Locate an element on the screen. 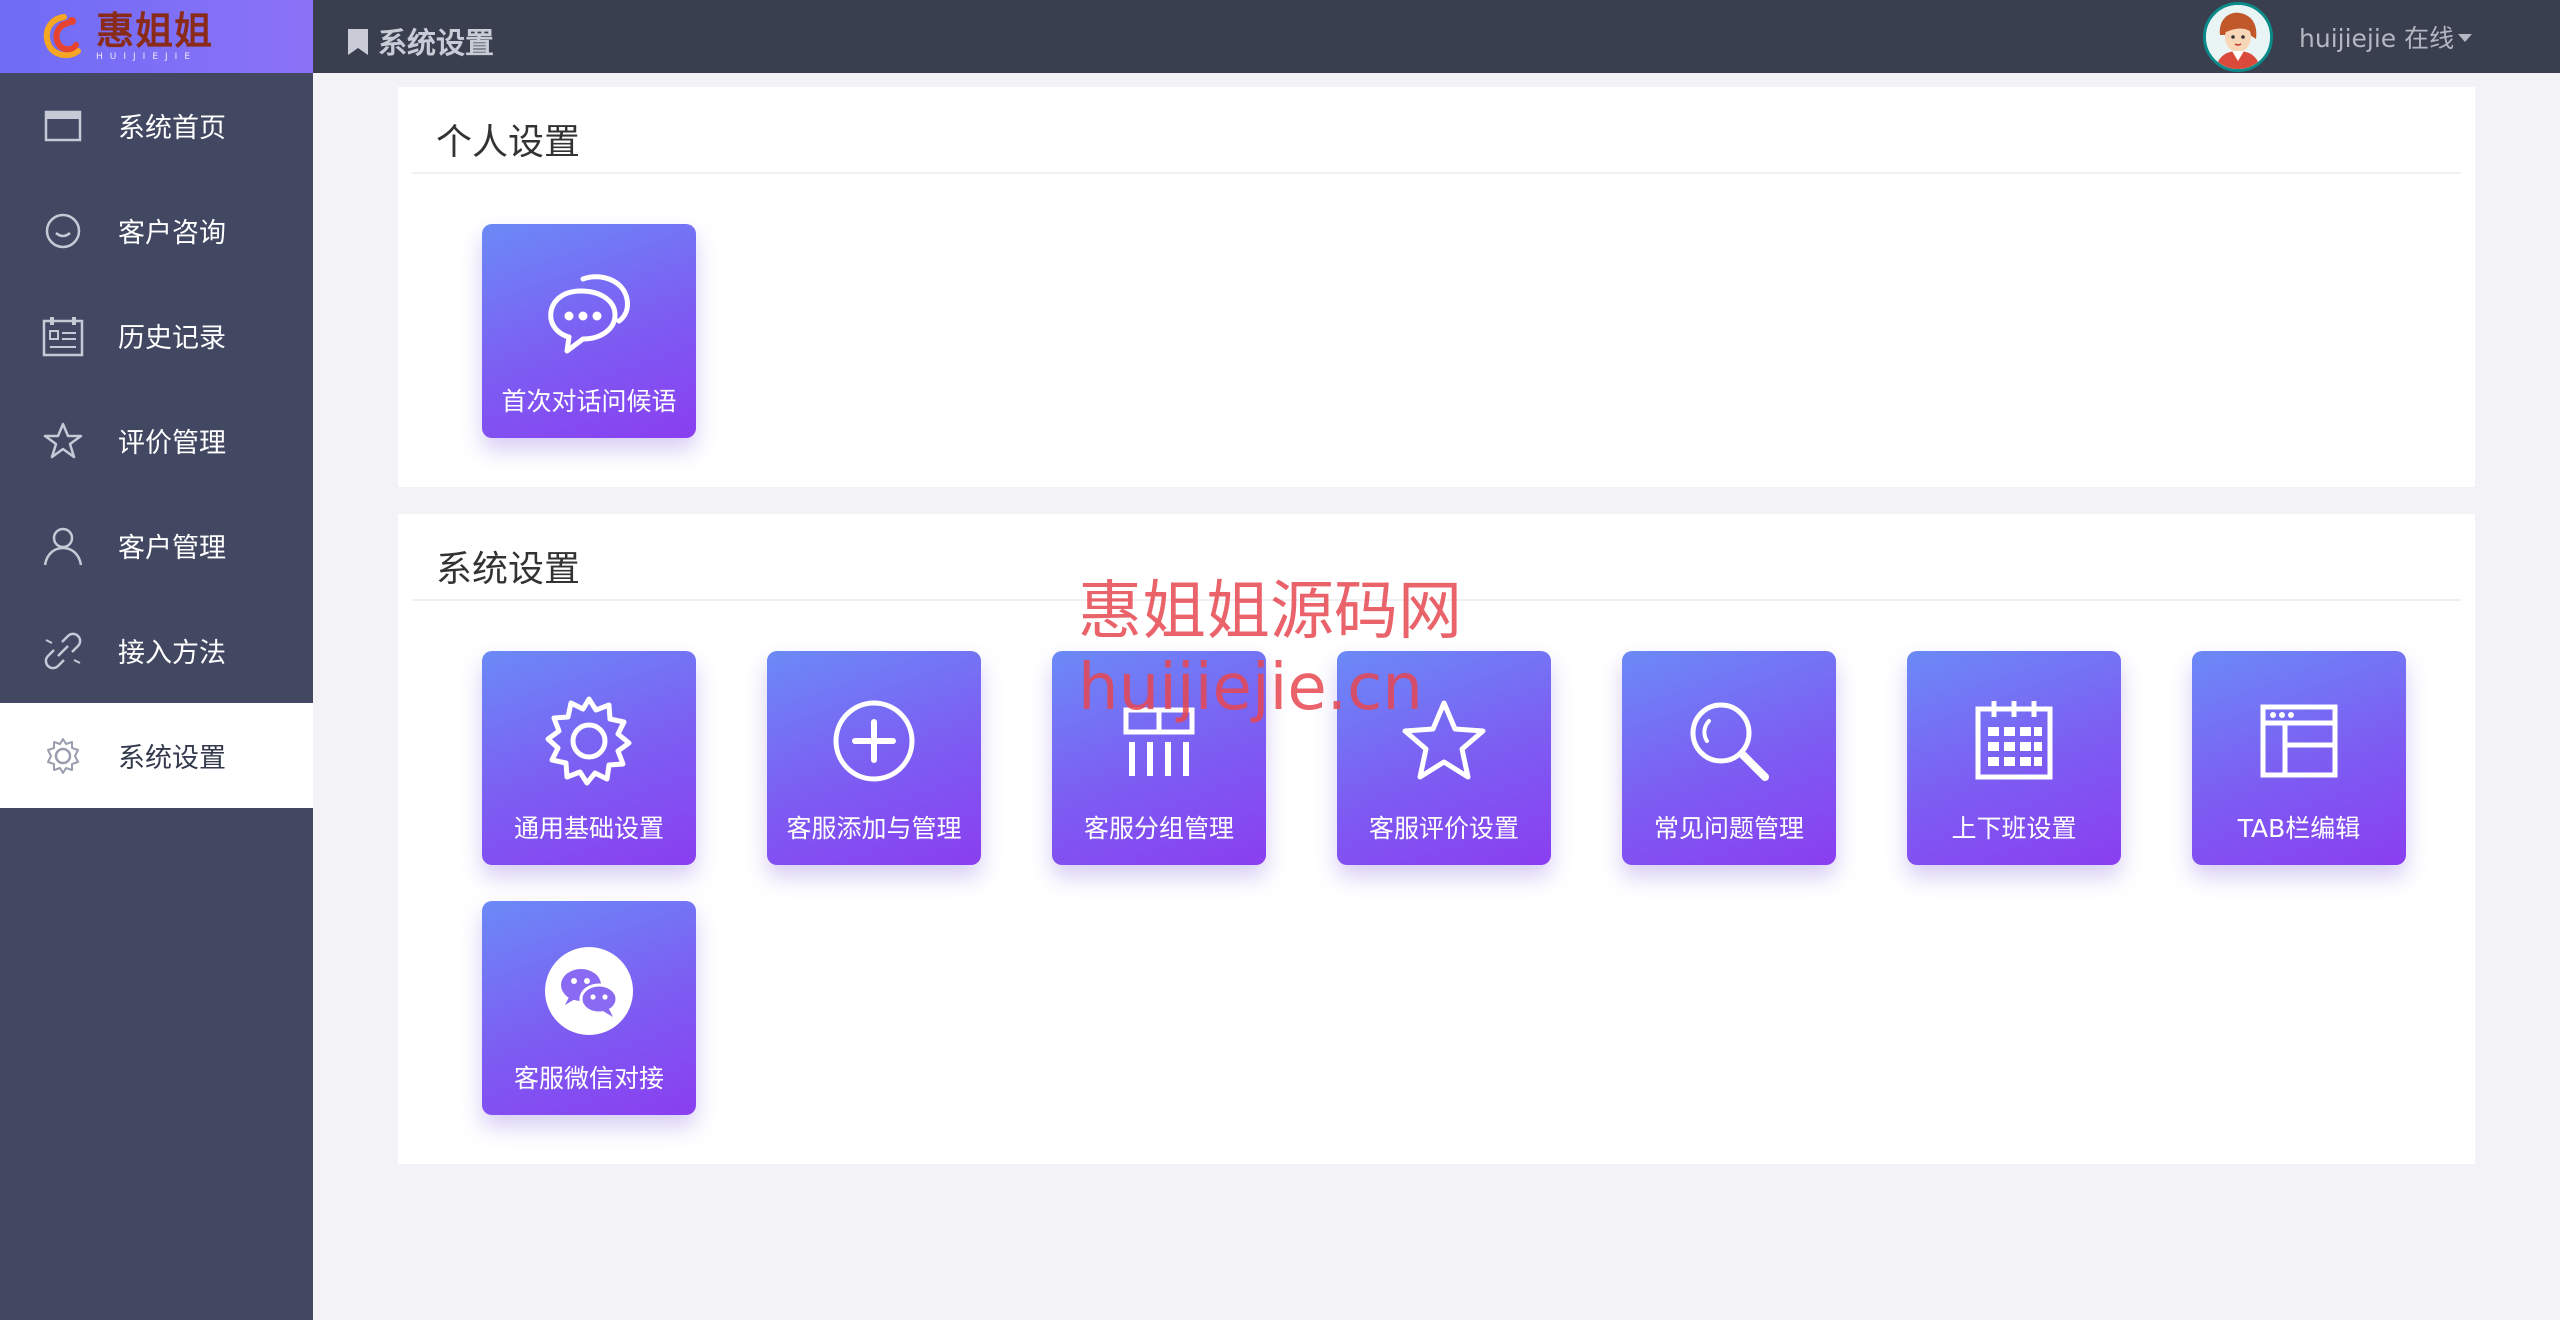 This screenshot has width=2560, height=1320. tile-agent-management: 客服添加与管理 is located at coordinates (874, 758).